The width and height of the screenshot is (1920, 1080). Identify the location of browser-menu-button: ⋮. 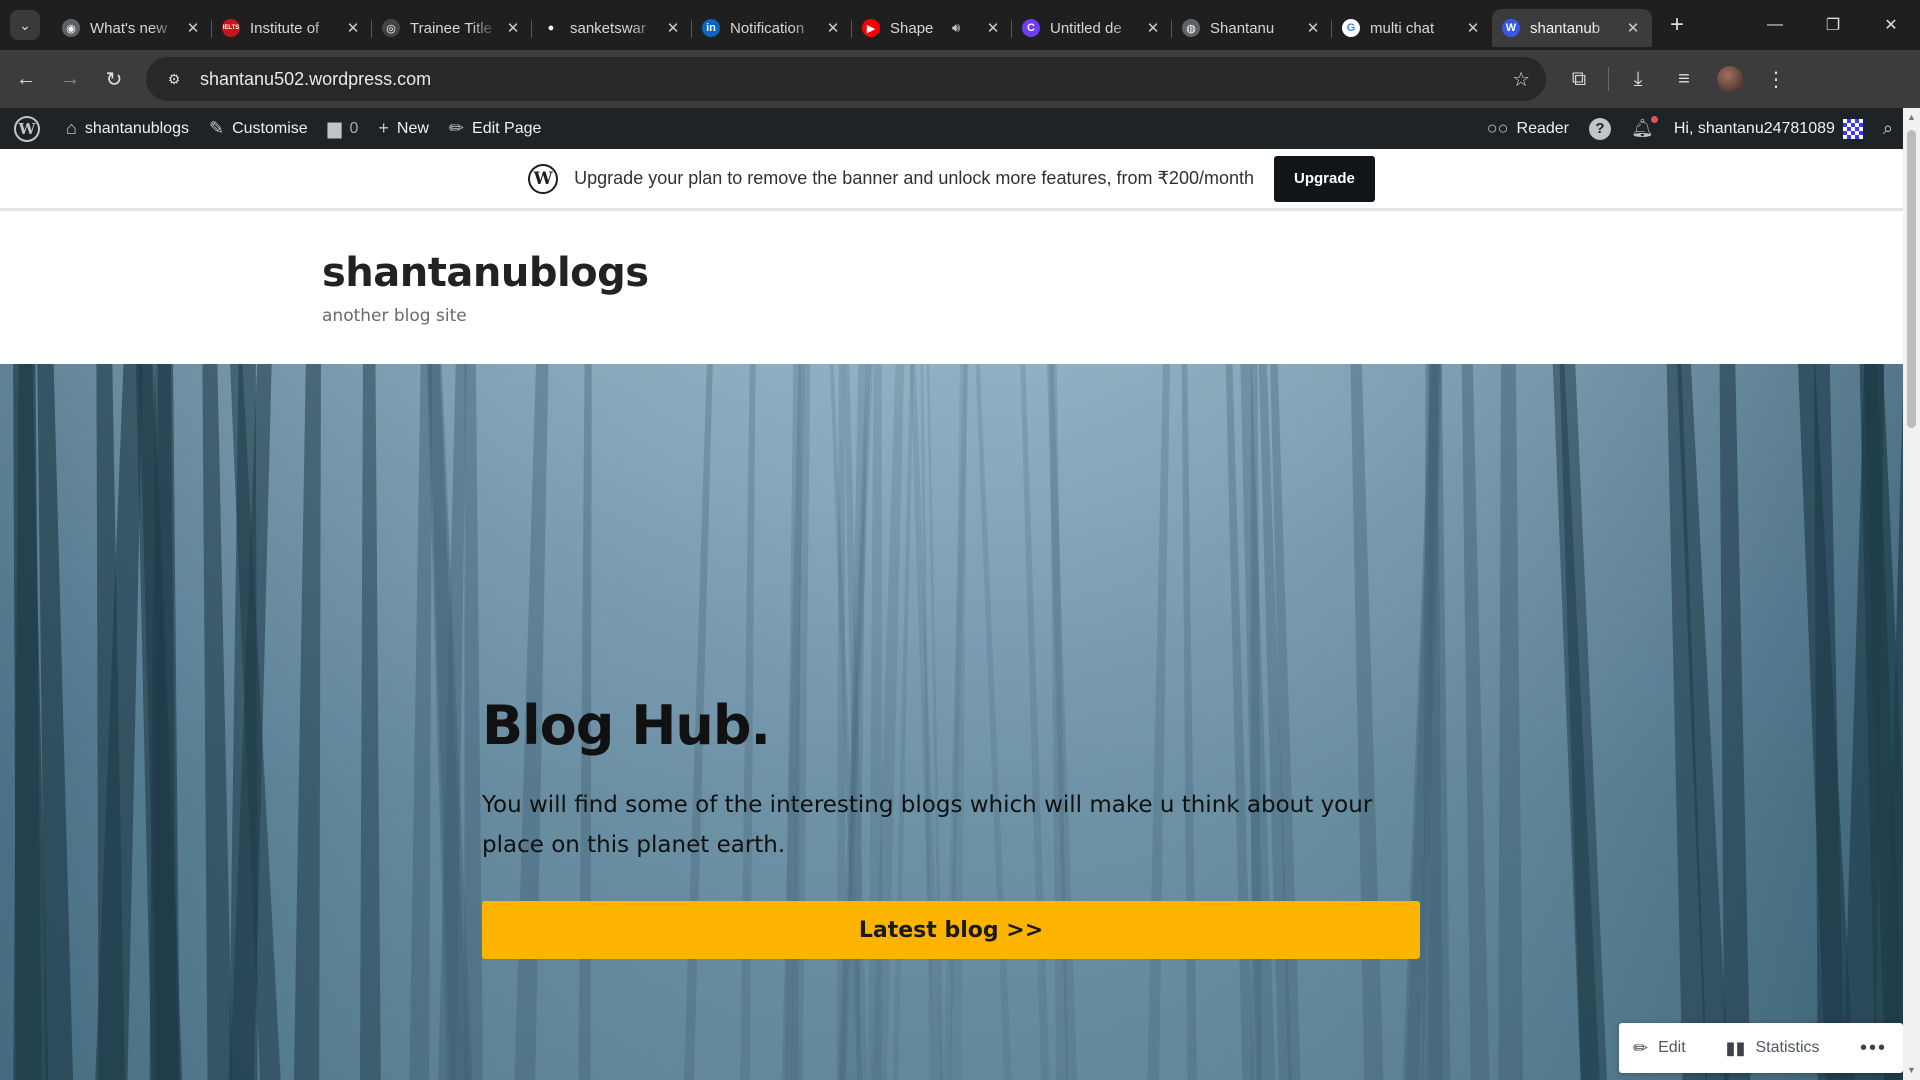
(1776, 79).